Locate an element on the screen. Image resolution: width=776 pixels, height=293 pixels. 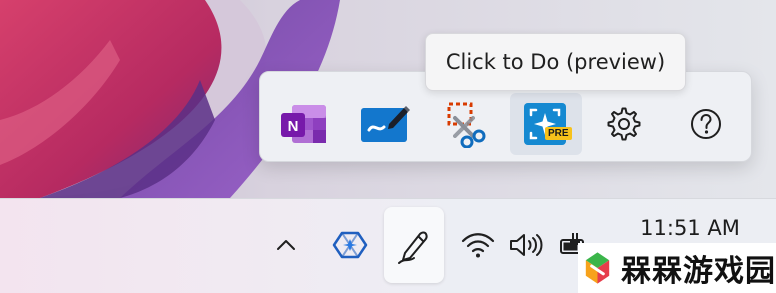
click-to-do-tooltip: Click to Do (preview) is located at coordinates (555, 62).